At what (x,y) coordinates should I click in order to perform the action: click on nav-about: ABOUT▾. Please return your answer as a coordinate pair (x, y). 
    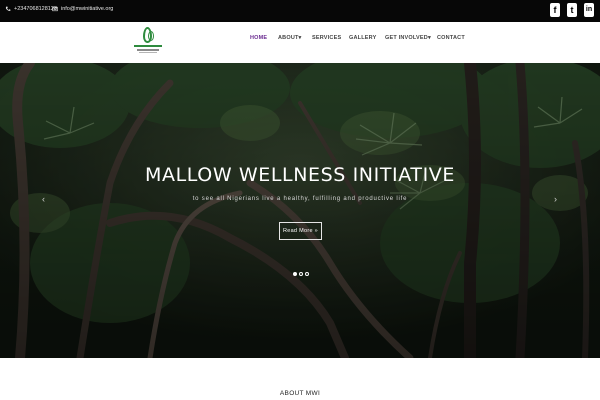
    Looking at the image, I should click on (290, 38).